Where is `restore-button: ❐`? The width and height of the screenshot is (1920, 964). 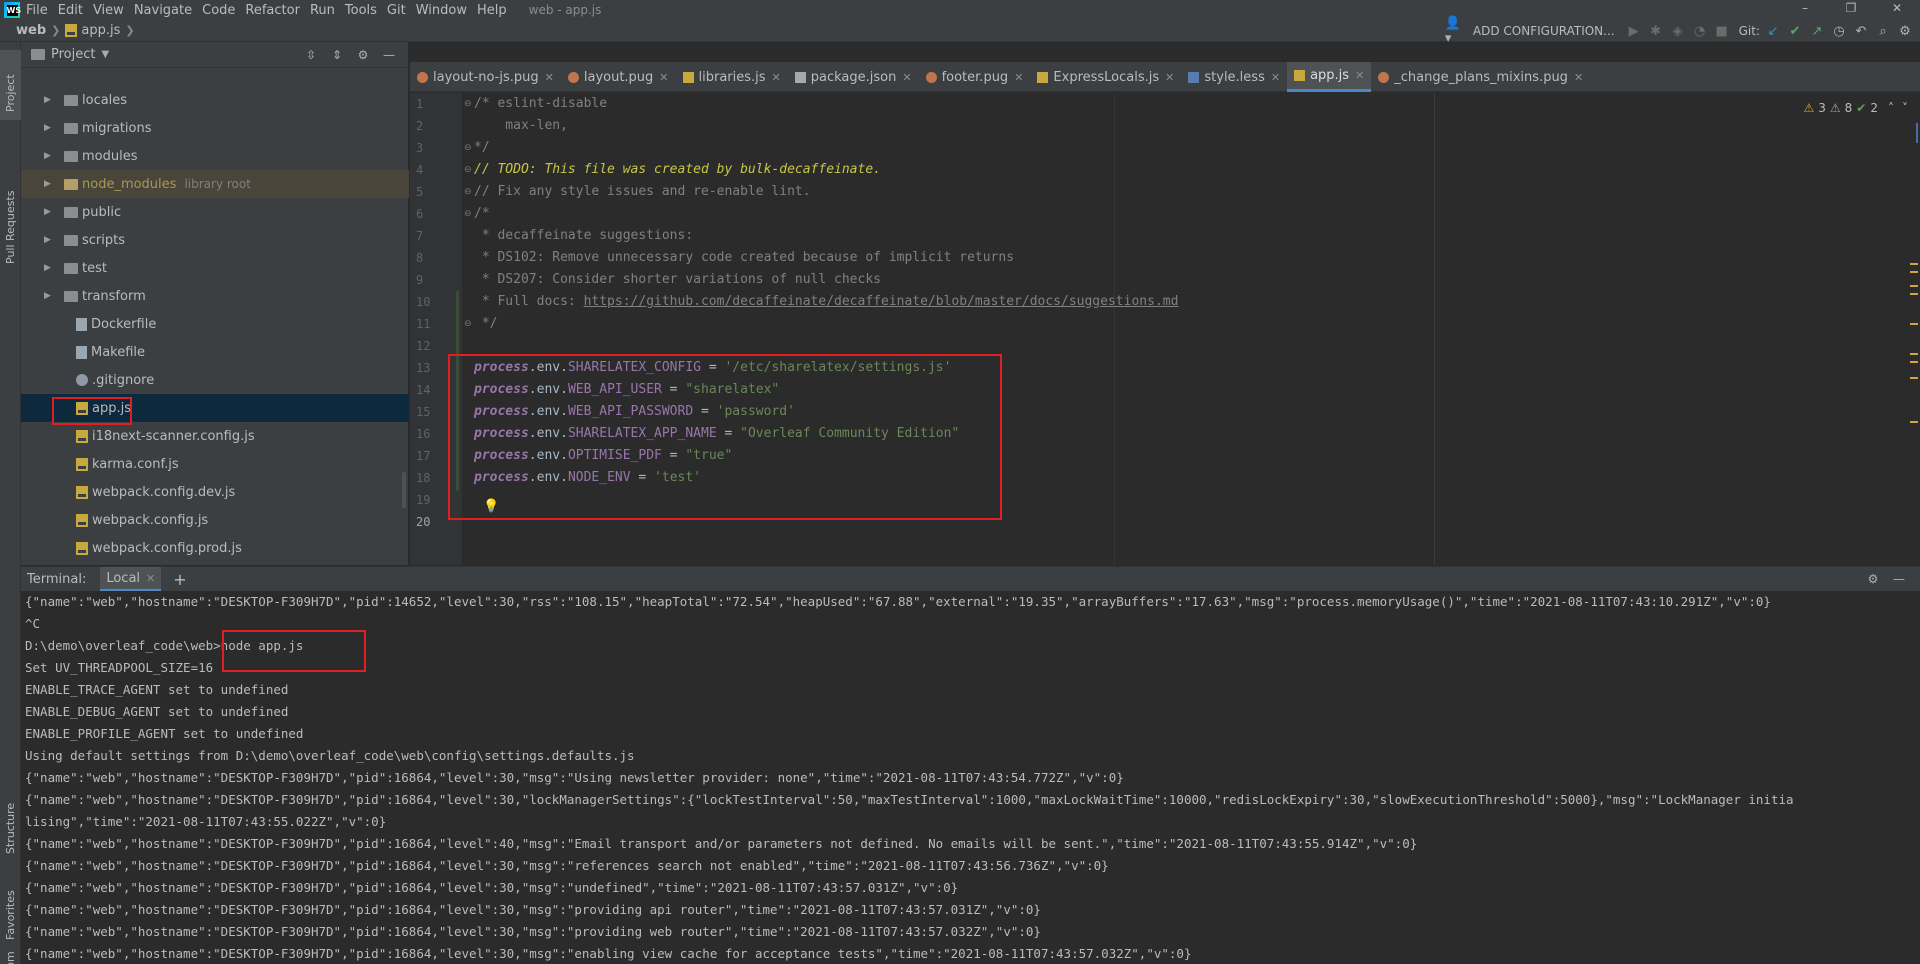
restore-button: ❐ is located at coordinates (1851, 10).